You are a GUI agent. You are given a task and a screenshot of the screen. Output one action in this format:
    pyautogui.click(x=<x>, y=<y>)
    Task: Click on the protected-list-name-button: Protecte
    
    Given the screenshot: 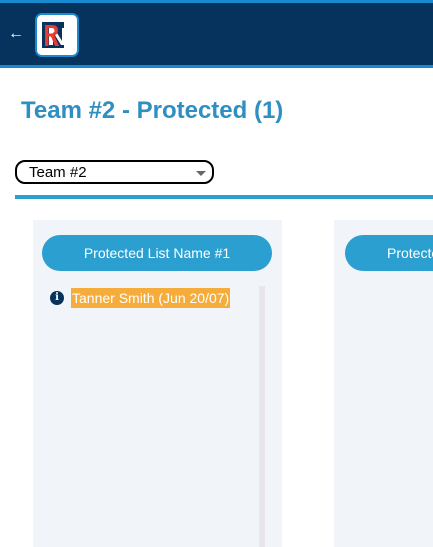 What is the action you would take?
    pyautogui.click(x=389, y=253)
    